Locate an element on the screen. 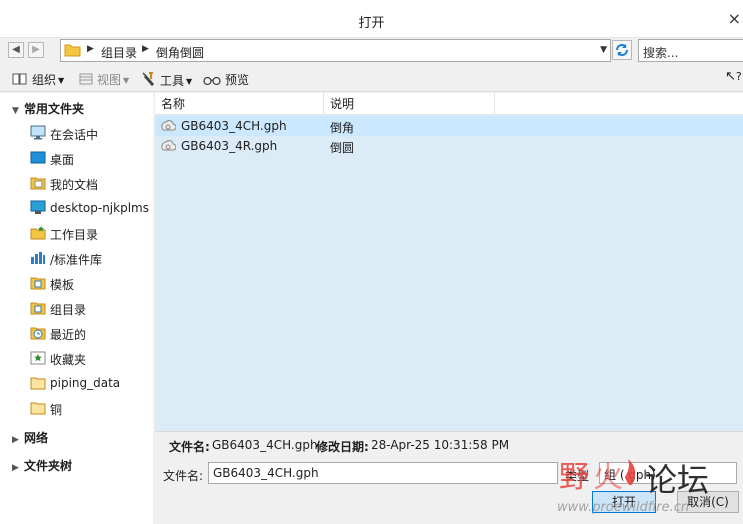  forward-button: ▶ is located at coordinates (36, 50).